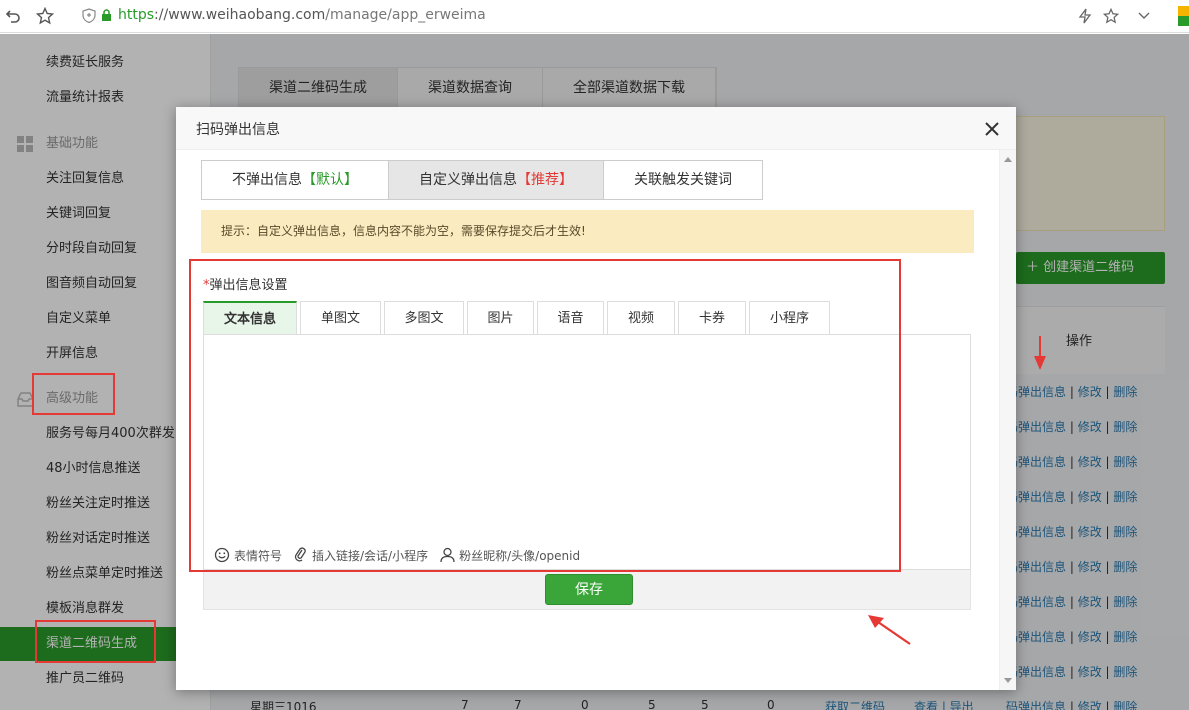 The image size is (1189, 710). I want to click on arrow-down-icon, so click(1040, 353).